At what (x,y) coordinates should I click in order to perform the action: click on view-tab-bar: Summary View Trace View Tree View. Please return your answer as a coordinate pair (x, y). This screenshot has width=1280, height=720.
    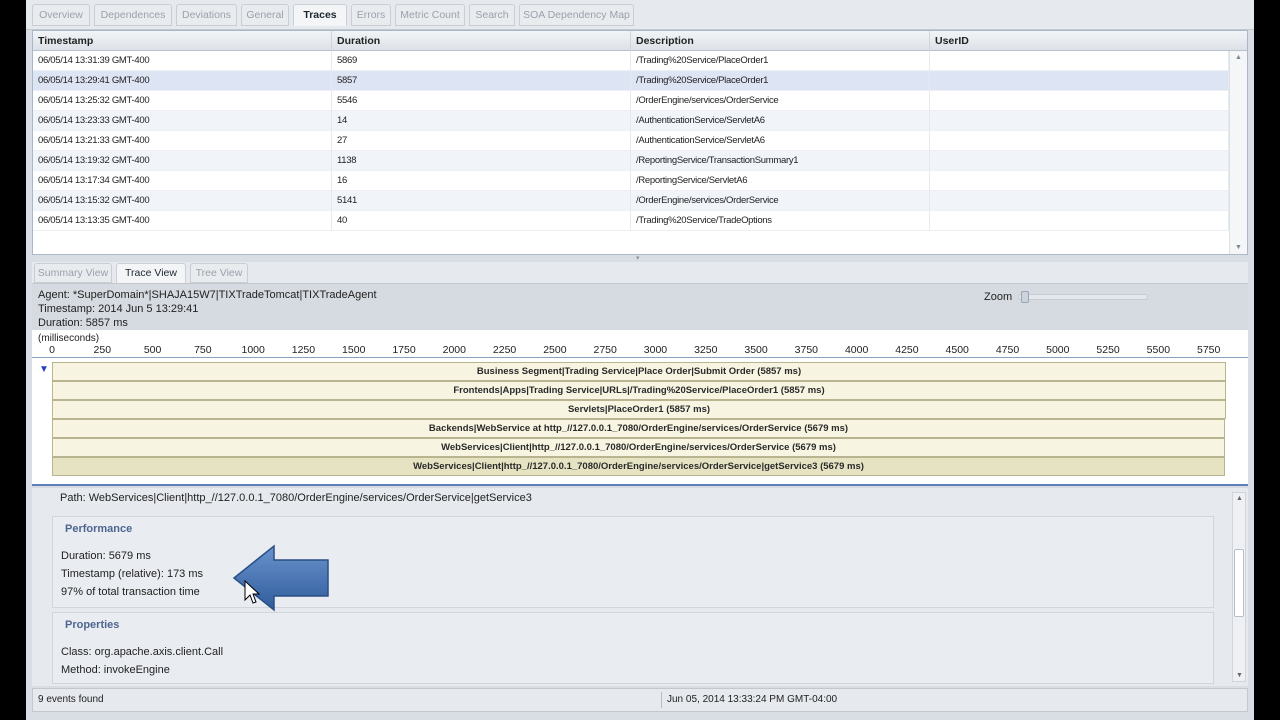
    Looking at the image, I should click on (640, 273).